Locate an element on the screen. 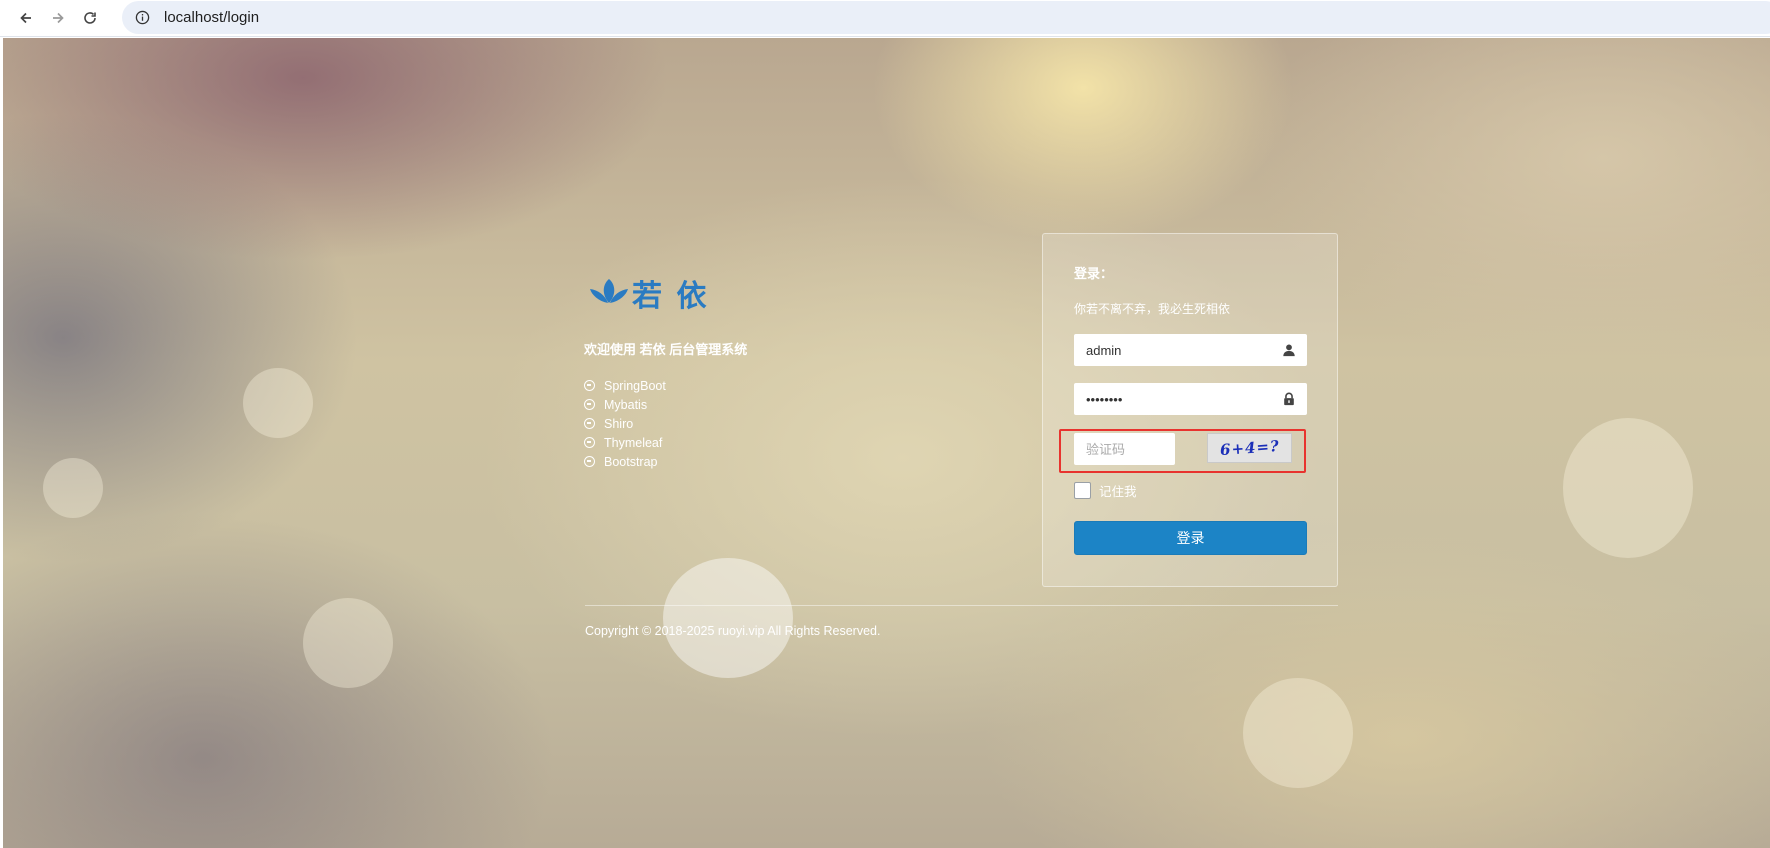 This screenshot has height=848, width=1770. login-button: 登录 is located at coordinates (1190, 538).